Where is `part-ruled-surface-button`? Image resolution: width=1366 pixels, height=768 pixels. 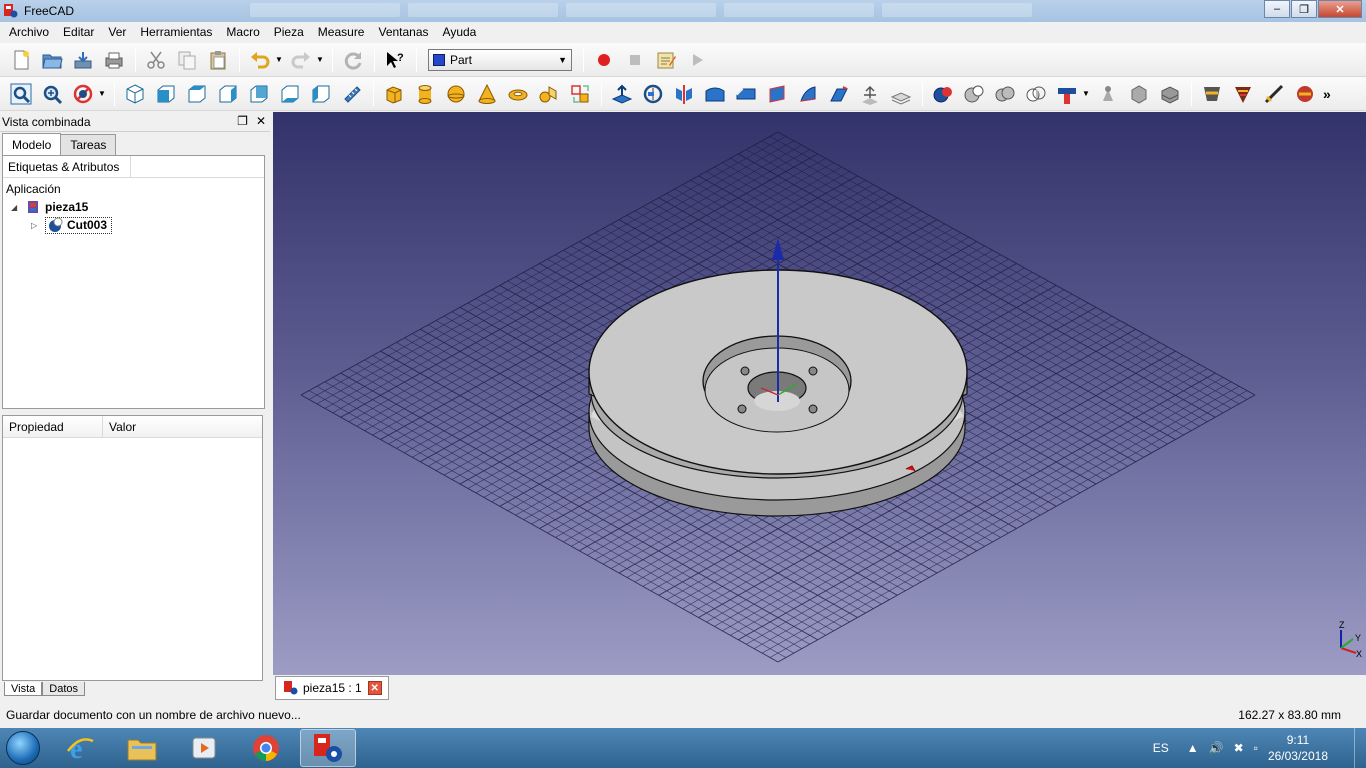
part-ruled-surface-button is located at coordinates (808, 94).